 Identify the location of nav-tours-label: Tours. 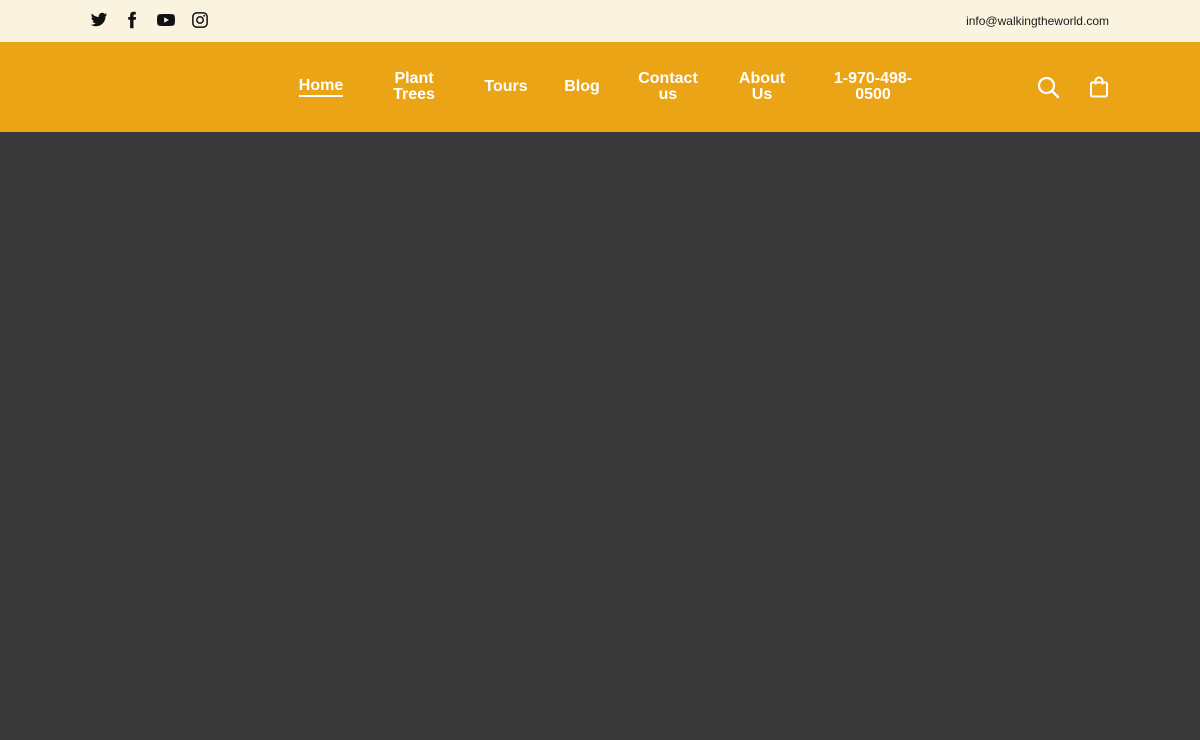
(506, 86).